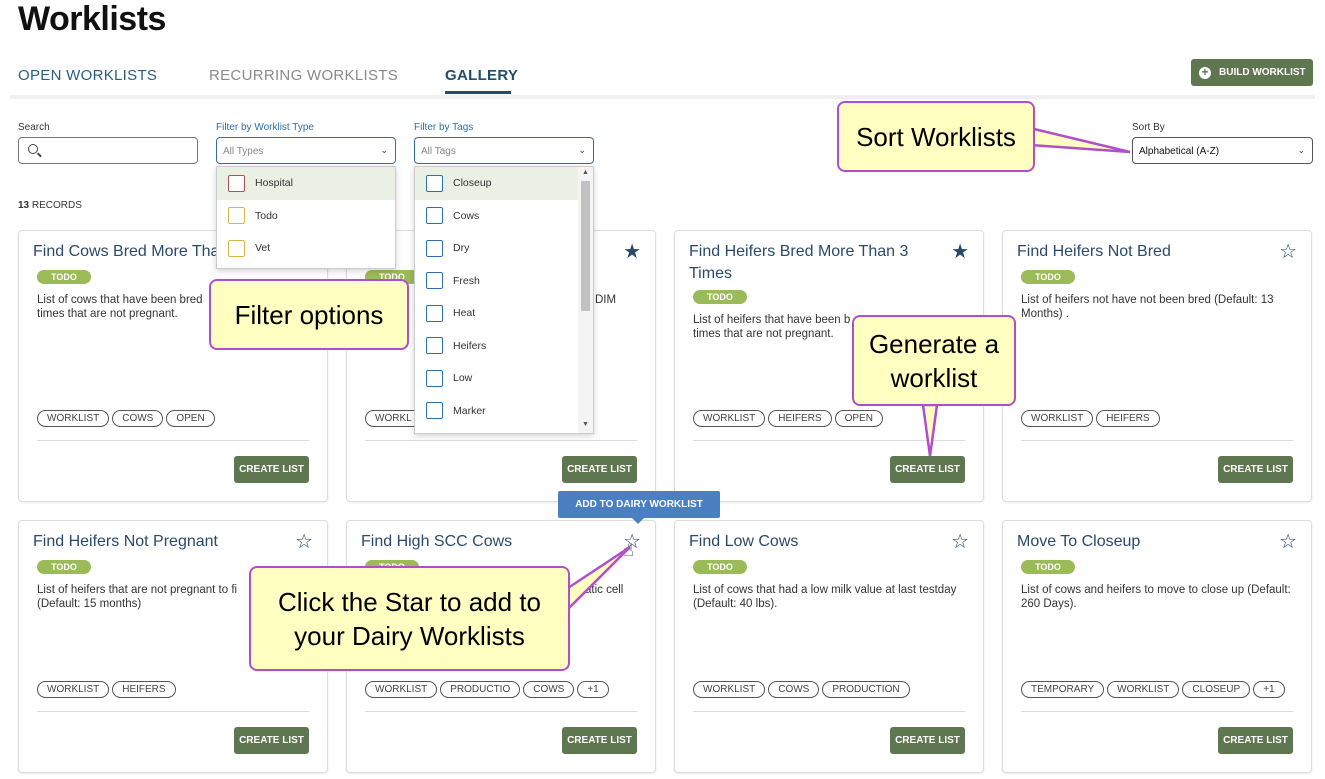 The image size is (1325, 779). Describe the element at coordinates (936, 136) in the screenshot. I see `sort-worklists-callout: Sort Worklists` at that location.